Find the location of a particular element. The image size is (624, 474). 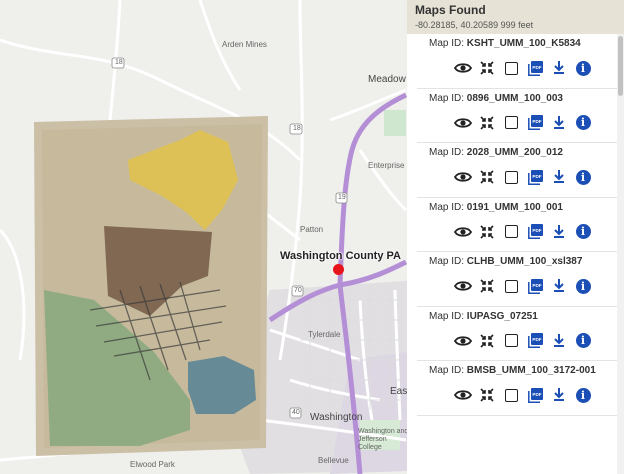

map-id-value: CLHB_UMM_100_xsl387 is located at coordinates (524, 261).